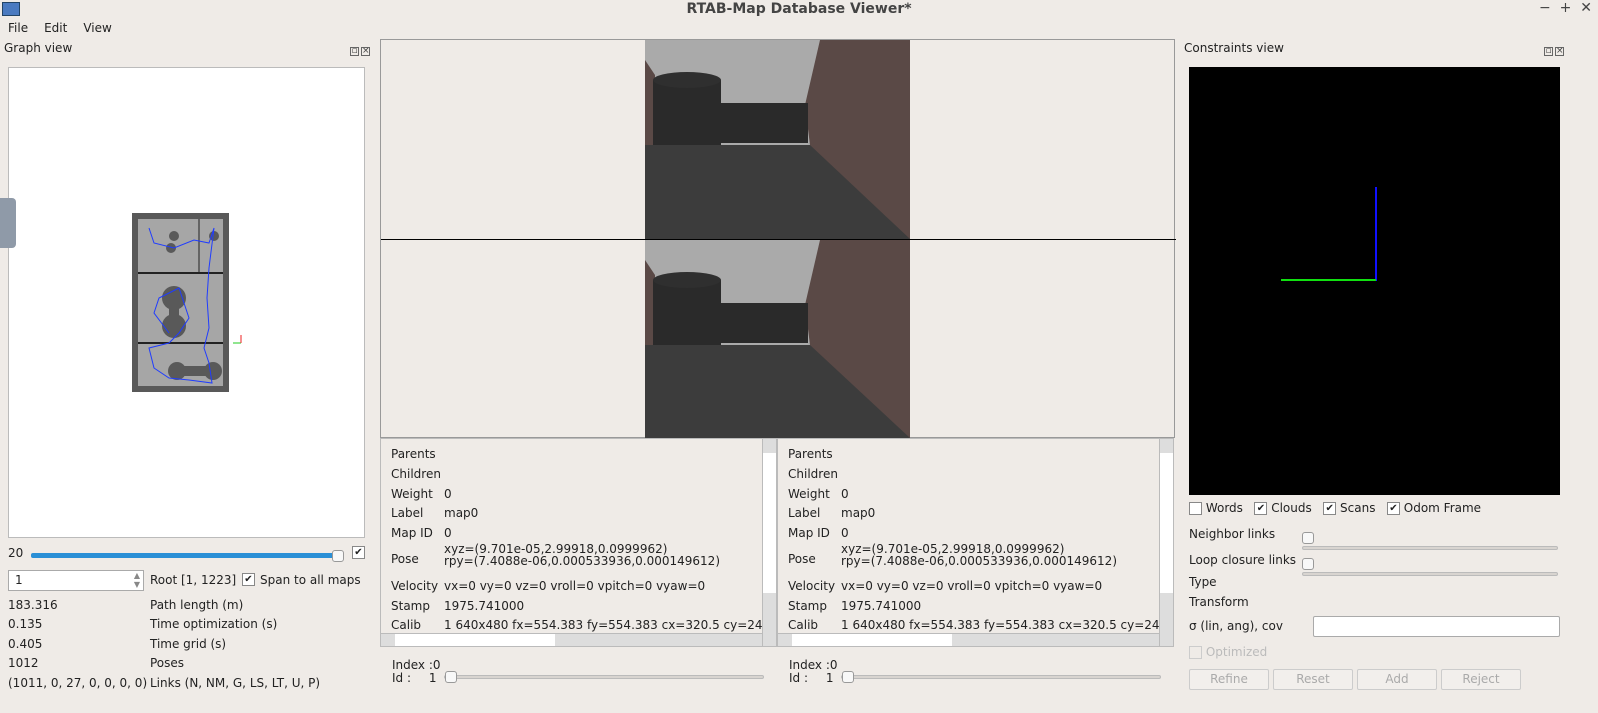 The image size is (1598, 713). What do you see at coordinates (214, 624) in the screenshot?
I see `stat-label: Time optimization (s)` at bounding box center [214, 624].